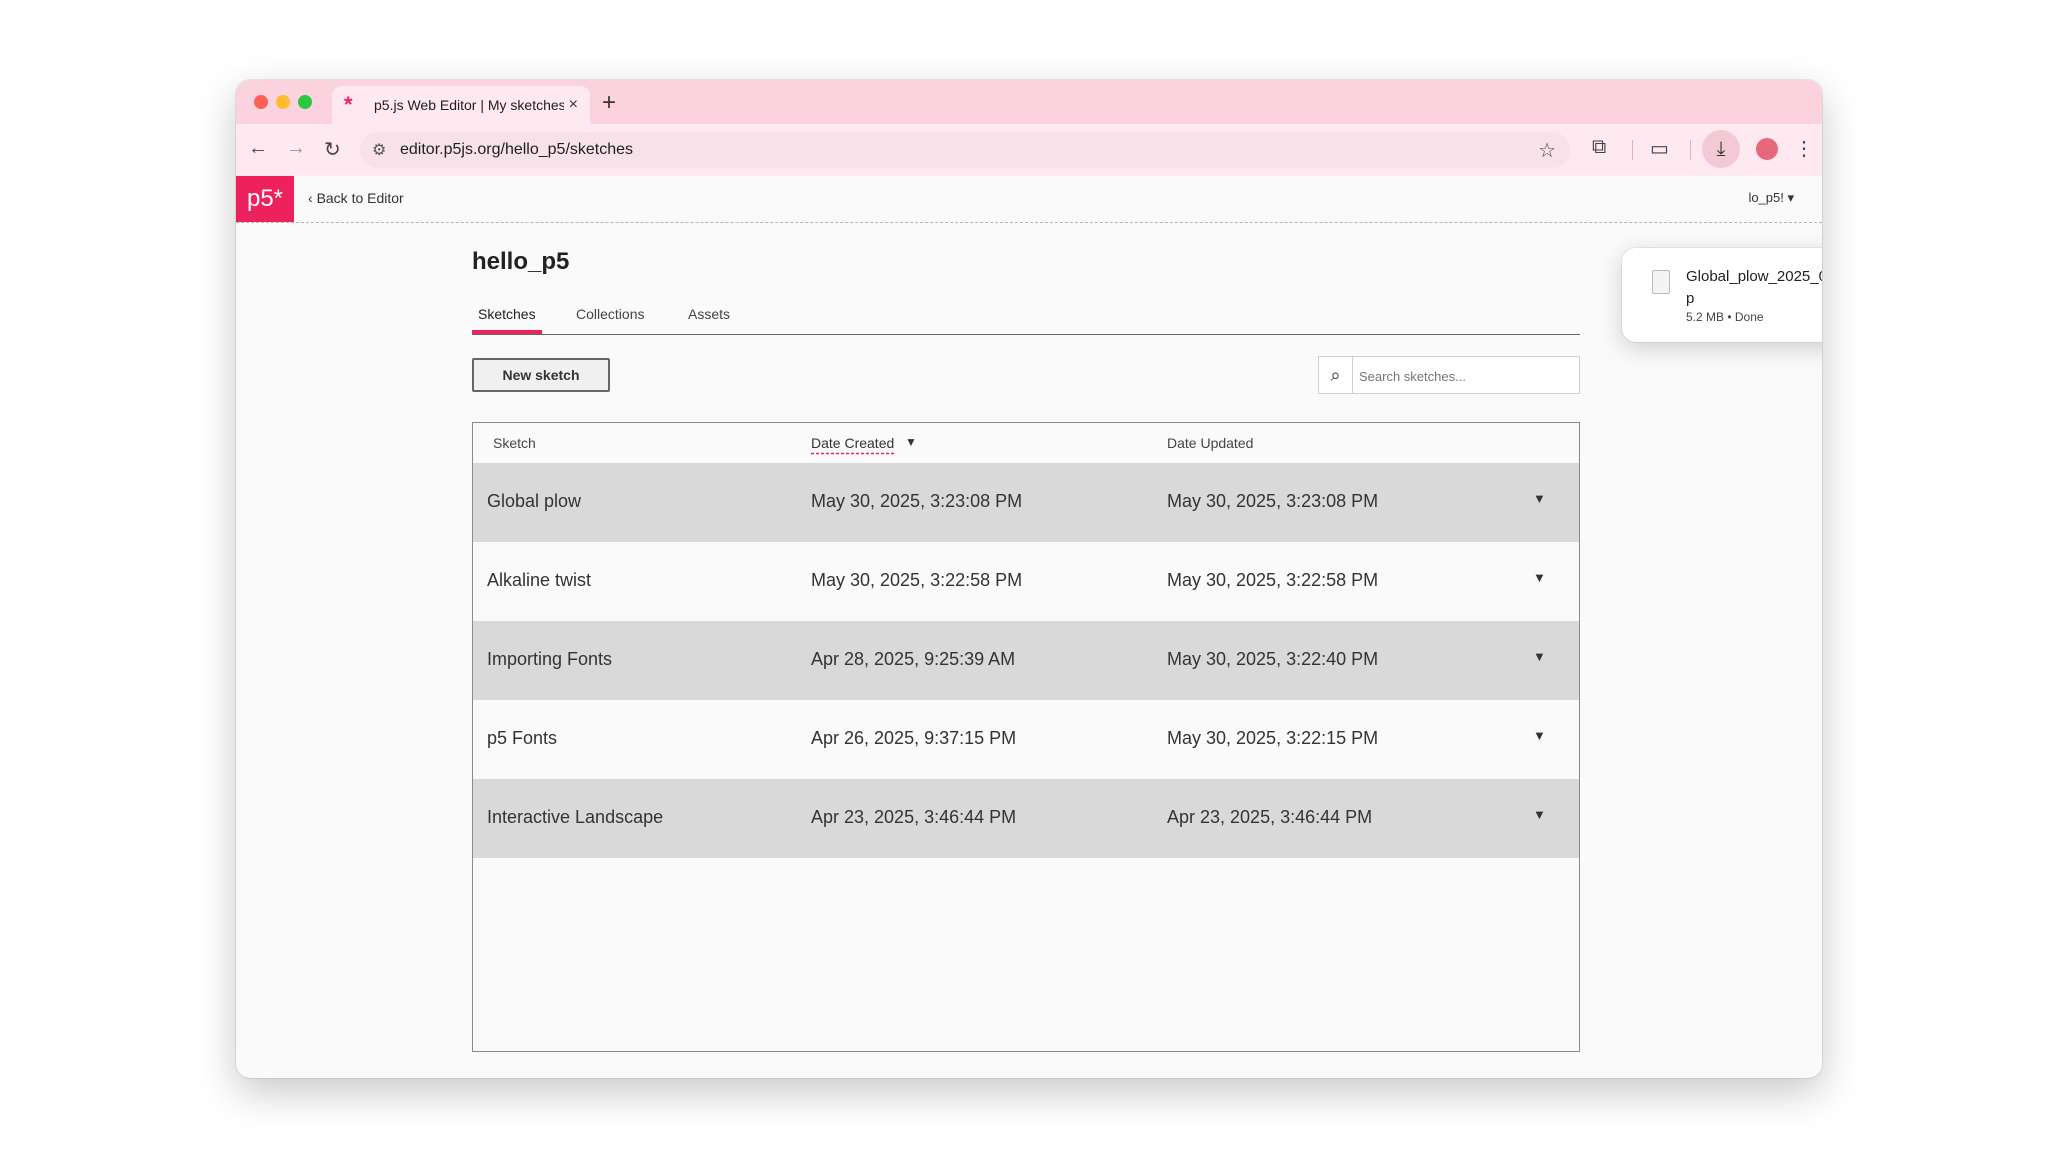 This screenshot has width=2048, height=1152. Describe the element at coordinates (1029, 102) in the screenshot. I see `tab-strip: * p5.js Web Editor | My sketches × +` at that location.